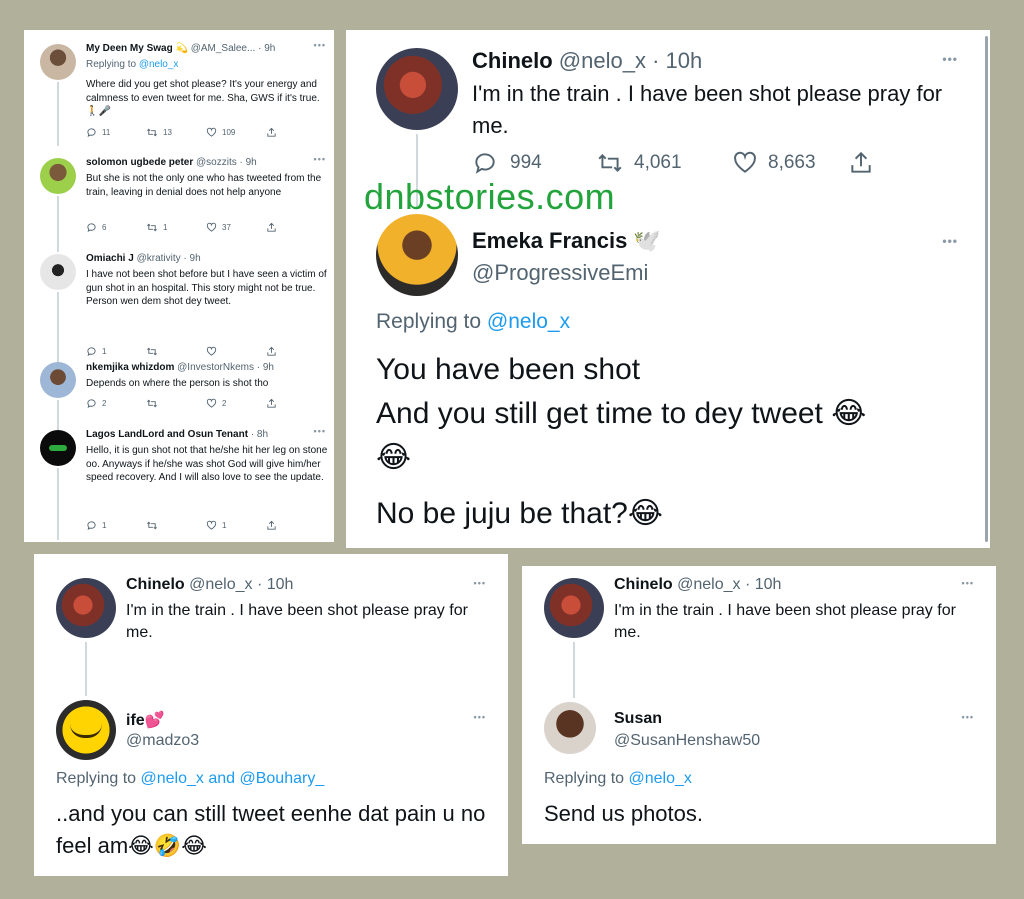 The height and width of the screenshot is (899, 1024). Describe the element at coordinates (566, 240) in the screenshot. I see `author-name: Emeka Francis 🕊️` at that location.